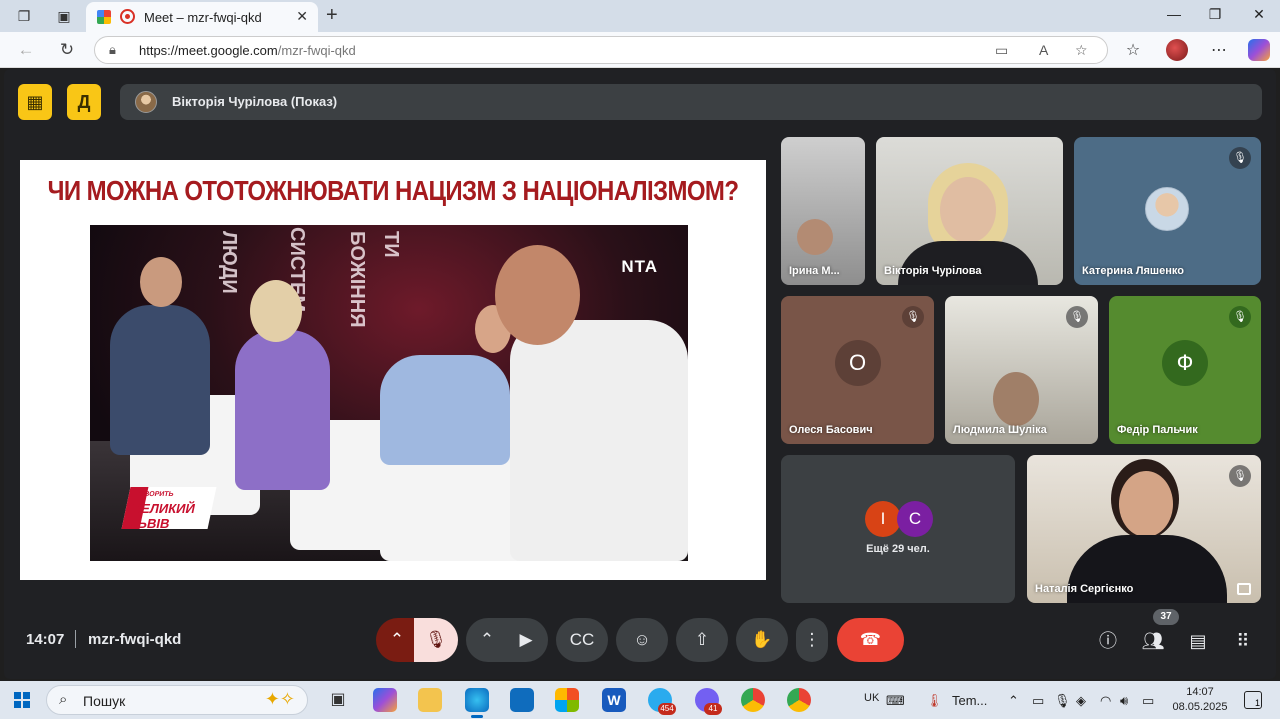  Describe the element at coordinates (753, 700) in the screenshot. I see `chrome-icon` at that location.